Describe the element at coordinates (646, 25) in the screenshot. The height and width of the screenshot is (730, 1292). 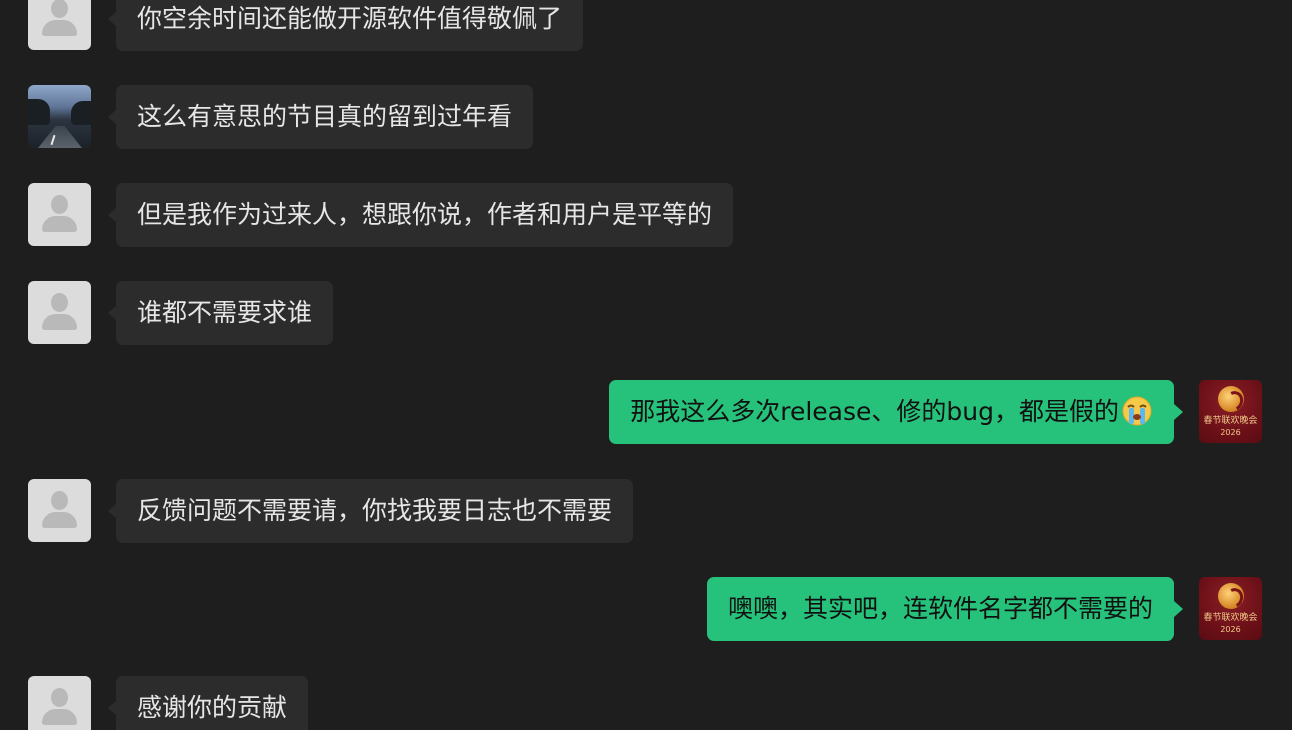
I see `message-row: 你空余时间还能做开源软件值得敬佩了` at that location.